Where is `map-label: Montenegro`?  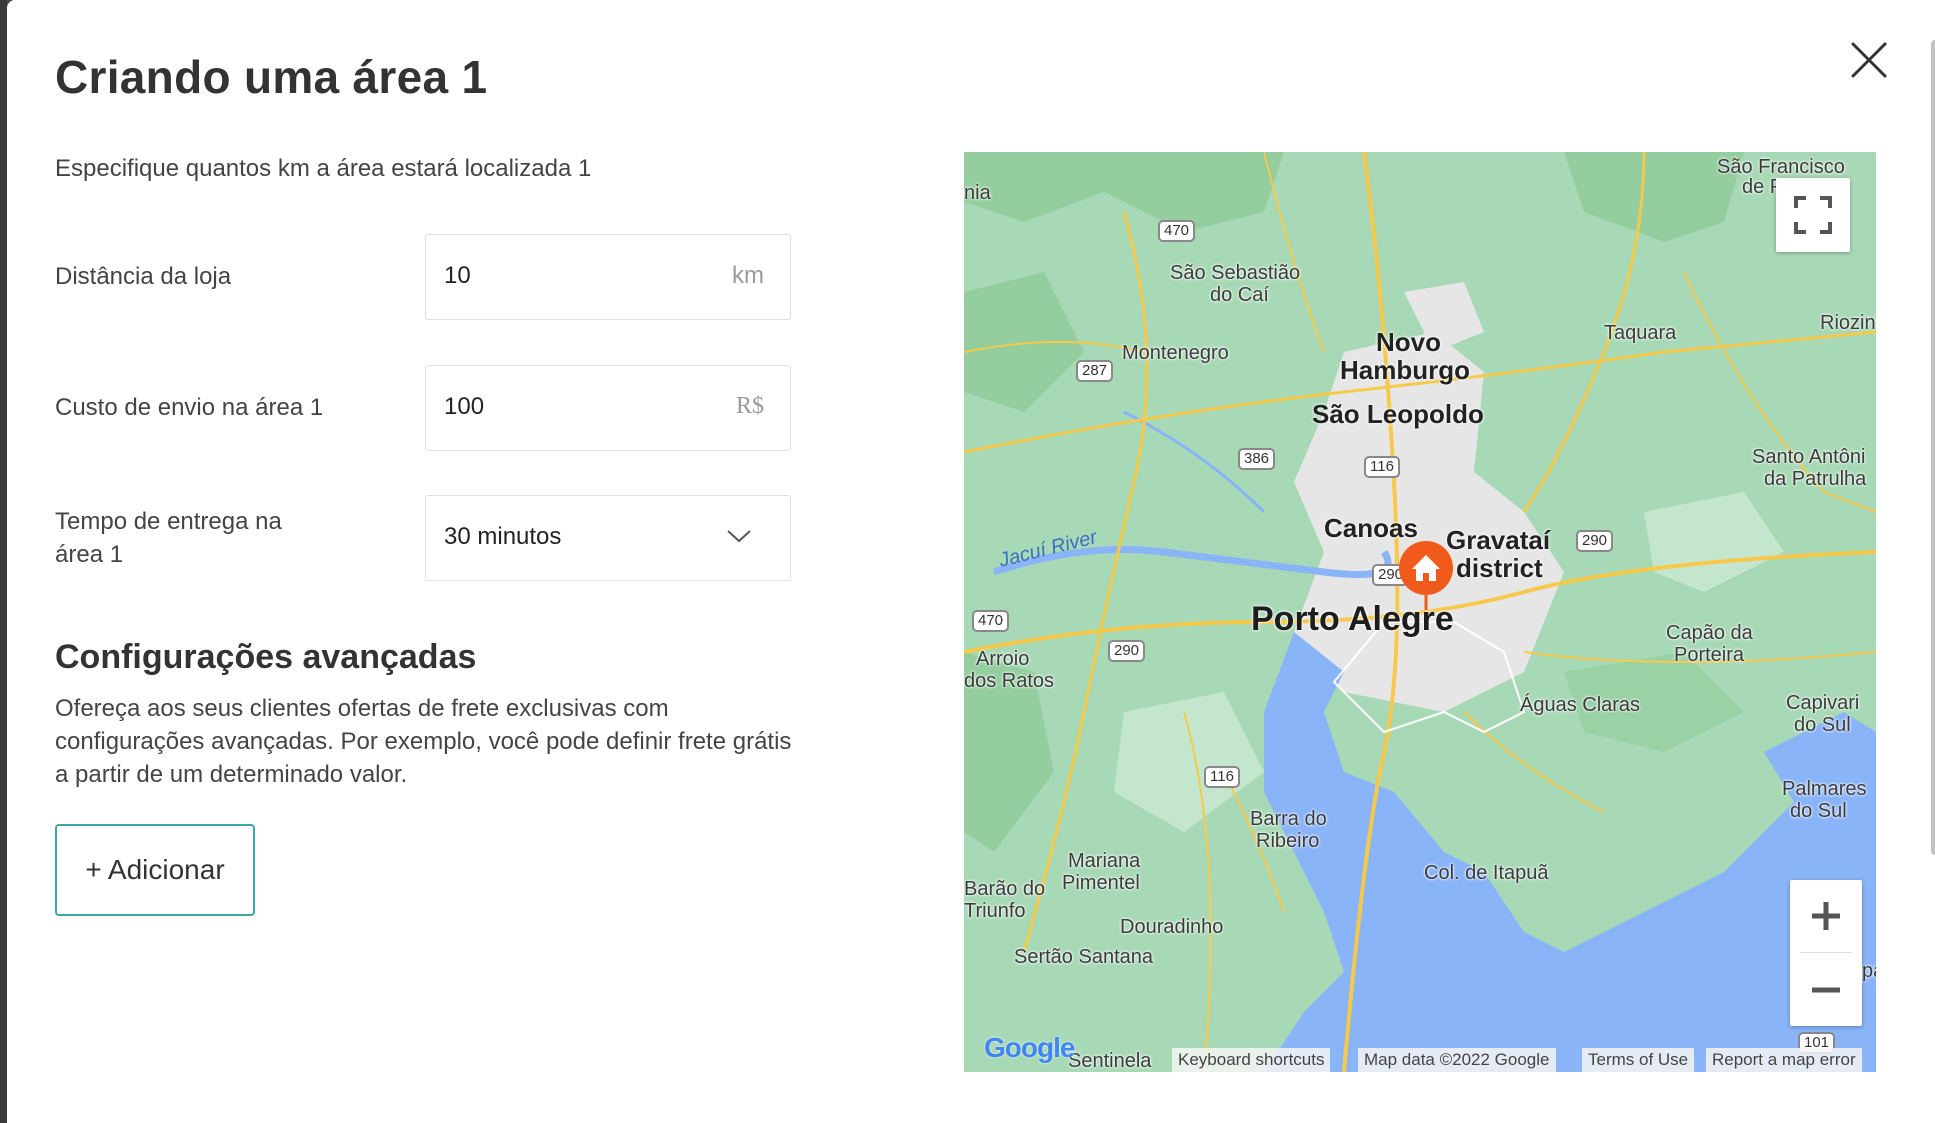 map-label: Montenegro is located at coordinates (1175, 353).